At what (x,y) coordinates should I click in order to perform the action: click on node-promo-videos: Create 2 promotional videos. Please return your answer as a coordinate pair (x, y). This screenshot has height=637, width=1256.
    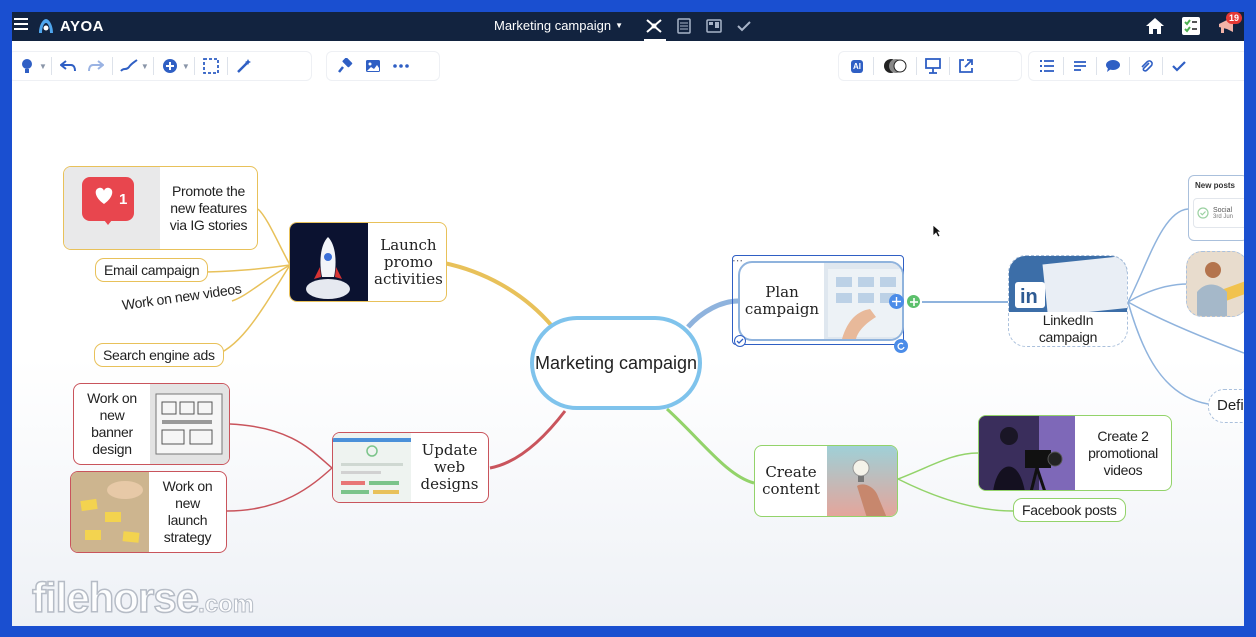
    Looking at the image, I should click on (1075, 453).